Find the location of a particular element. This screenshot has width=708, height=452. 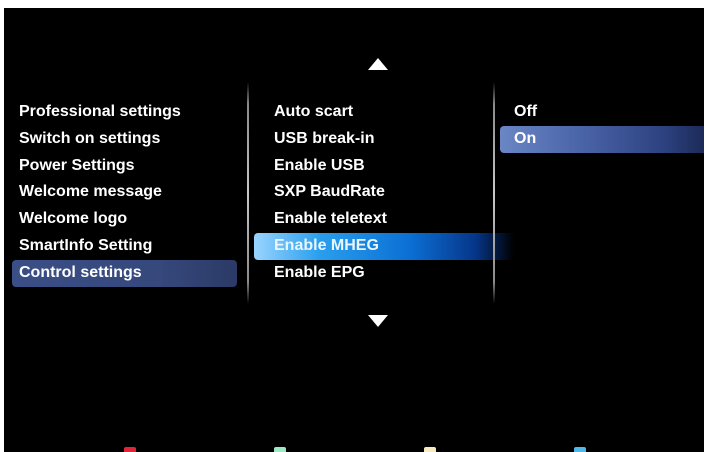

color-key-bar is located at coordinates (354, 449).